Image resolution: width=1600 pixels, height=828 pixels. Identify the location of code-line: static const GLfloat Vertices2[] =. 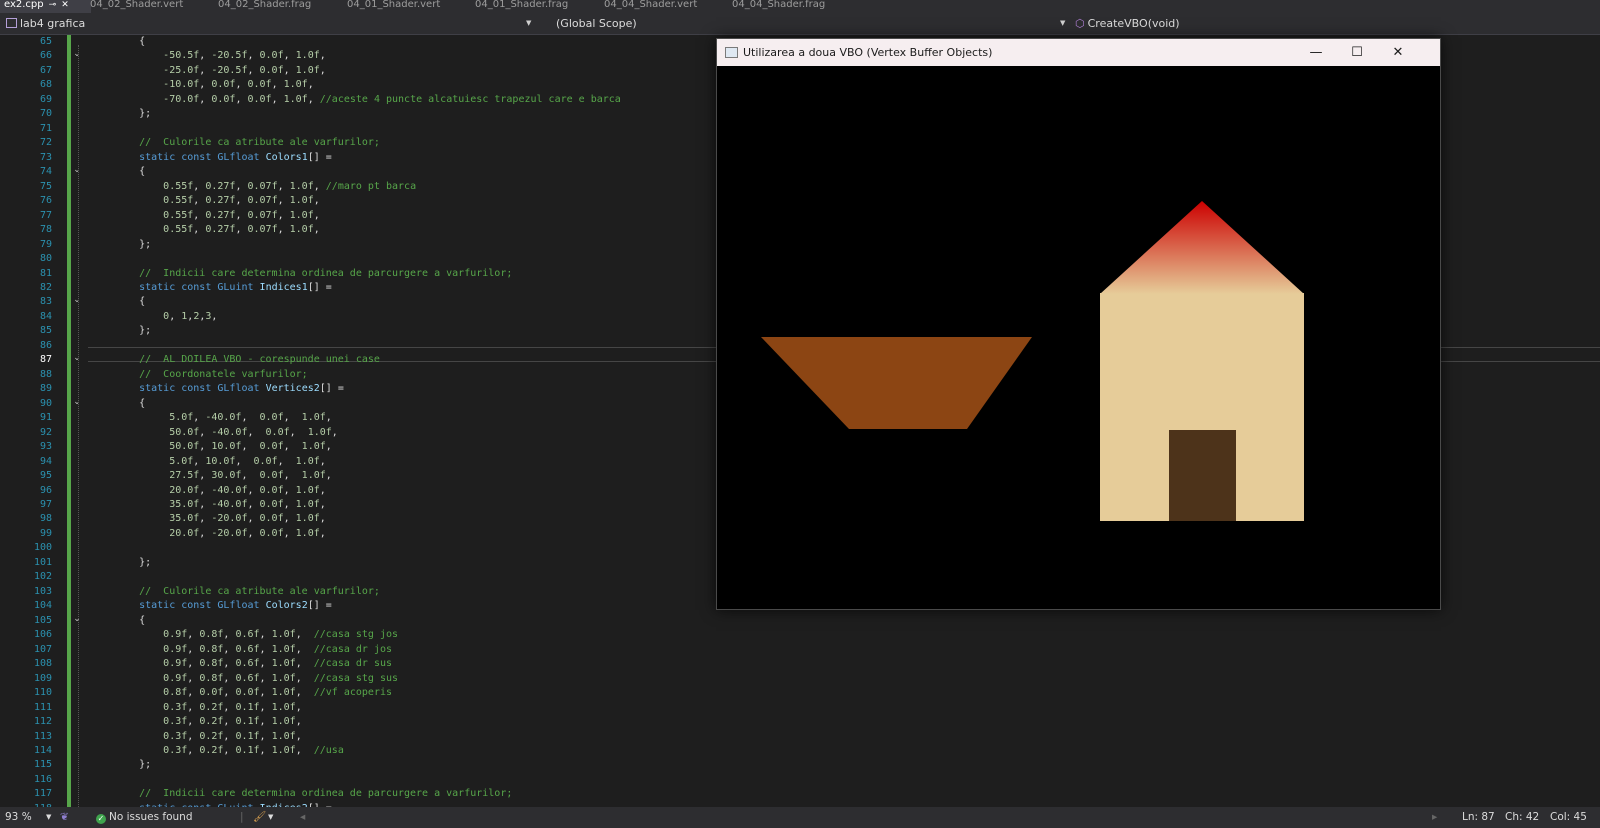
(368, 389).